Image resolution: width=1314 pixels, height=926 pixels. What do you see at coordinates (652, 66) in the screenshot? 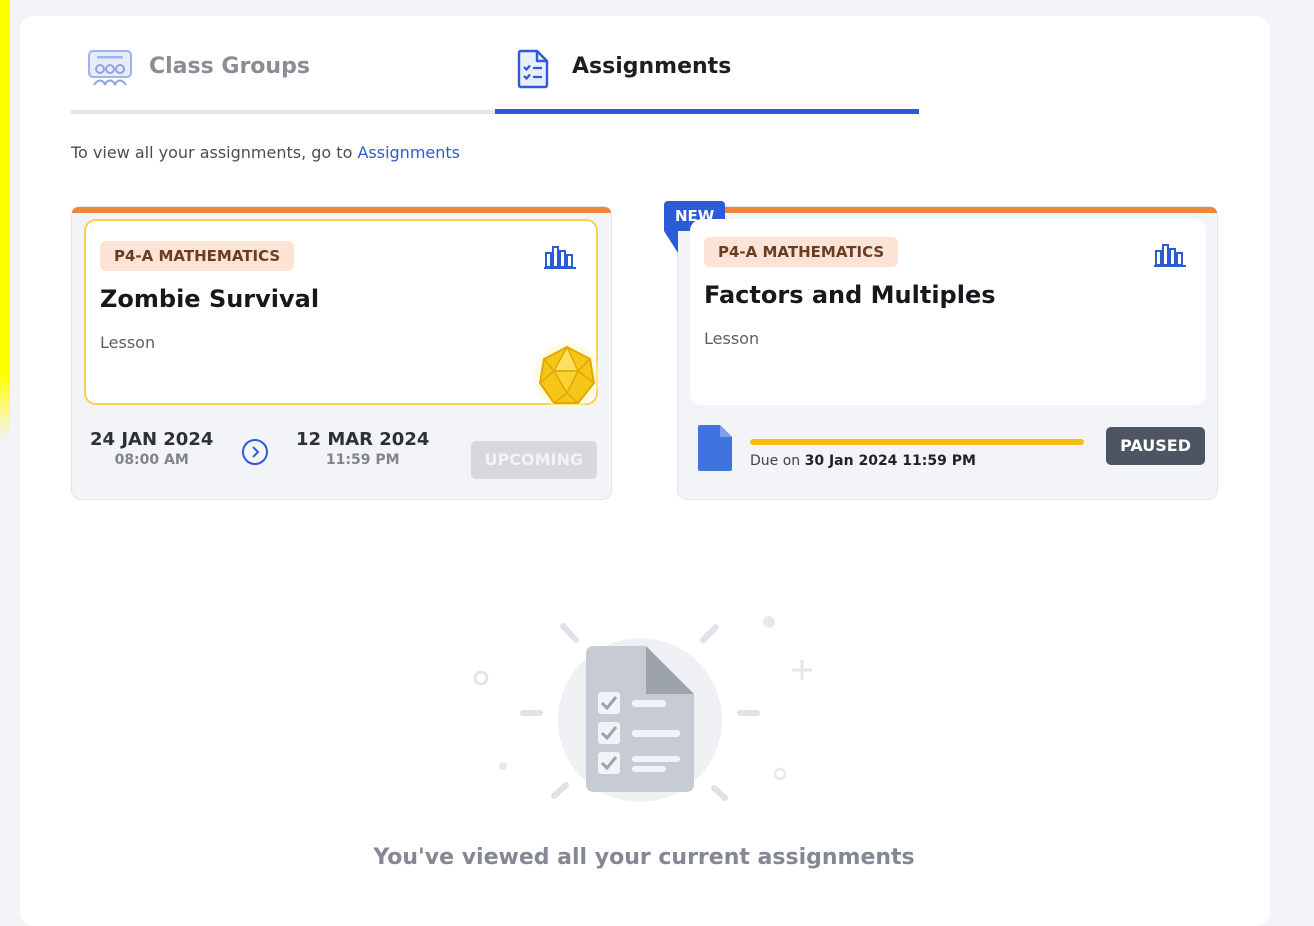
I see `tab-assignments-label: Assignments` at bounding box center [652, 66].